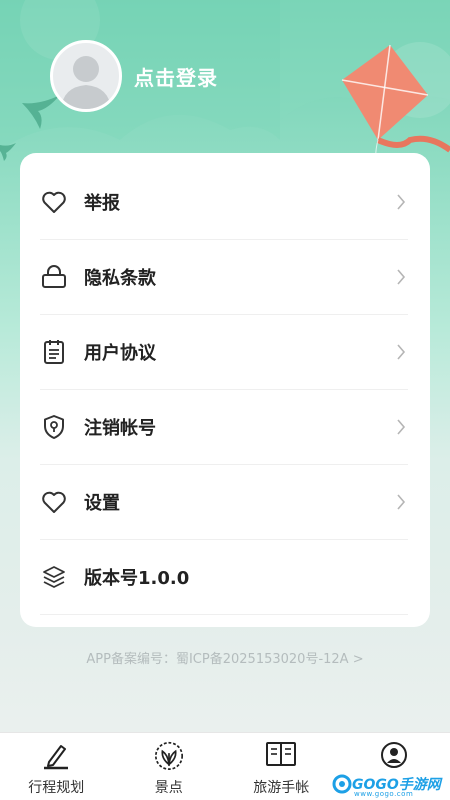 The height and width of the screenshot is (800, 450). Describe the element at coordinates (224, 352) in the screenshot. I see `menu-item-user-agreement: 用户协议` at that location.